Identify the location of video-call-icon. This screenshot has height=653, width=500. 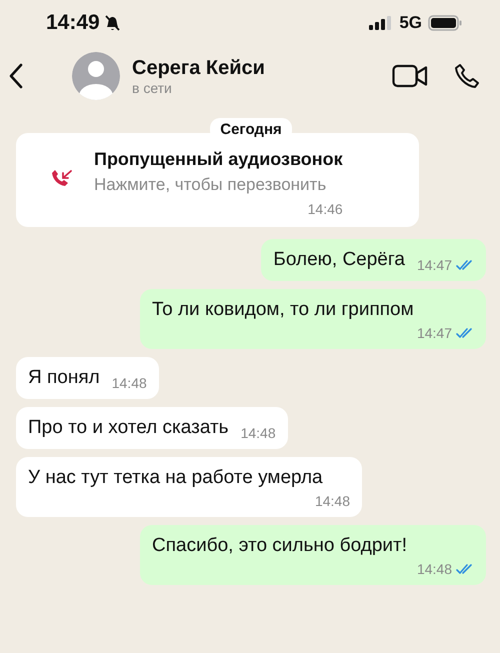
(410, 76).